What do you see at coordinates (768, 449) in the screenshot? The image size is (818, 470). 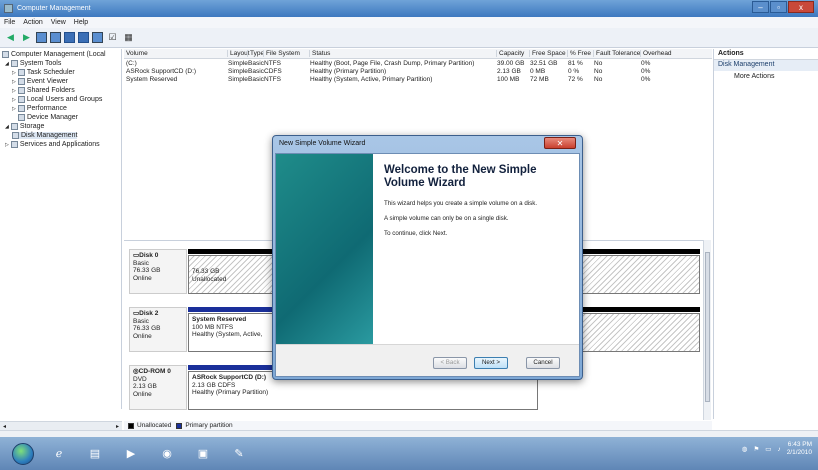 I see `display-tray-icon: ▭` at bounding box center [768, 449].